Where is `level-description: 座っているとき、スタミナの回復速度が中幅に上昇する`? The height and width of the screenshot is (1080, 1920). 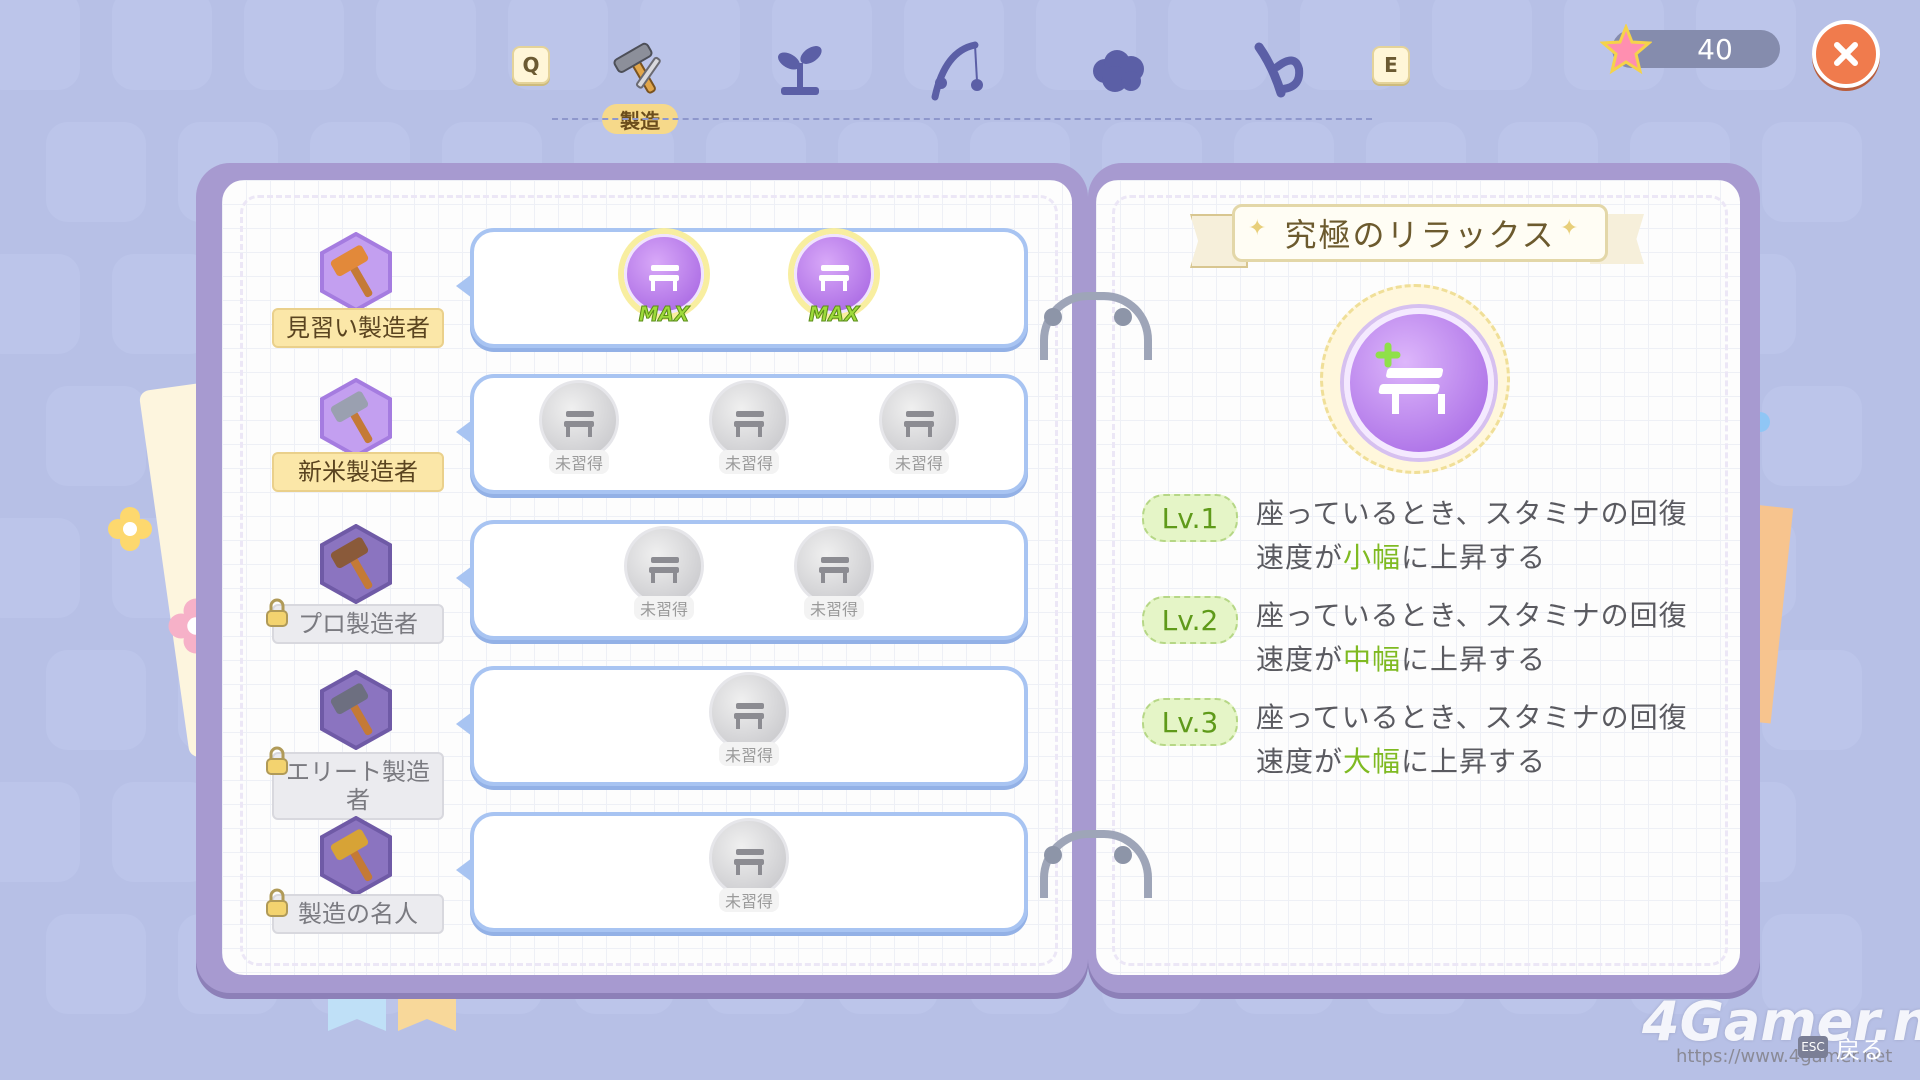 level-description: 座っているとき、スタミナの回復速度が中幅に上昇する is located at coordinates (1476, 638).